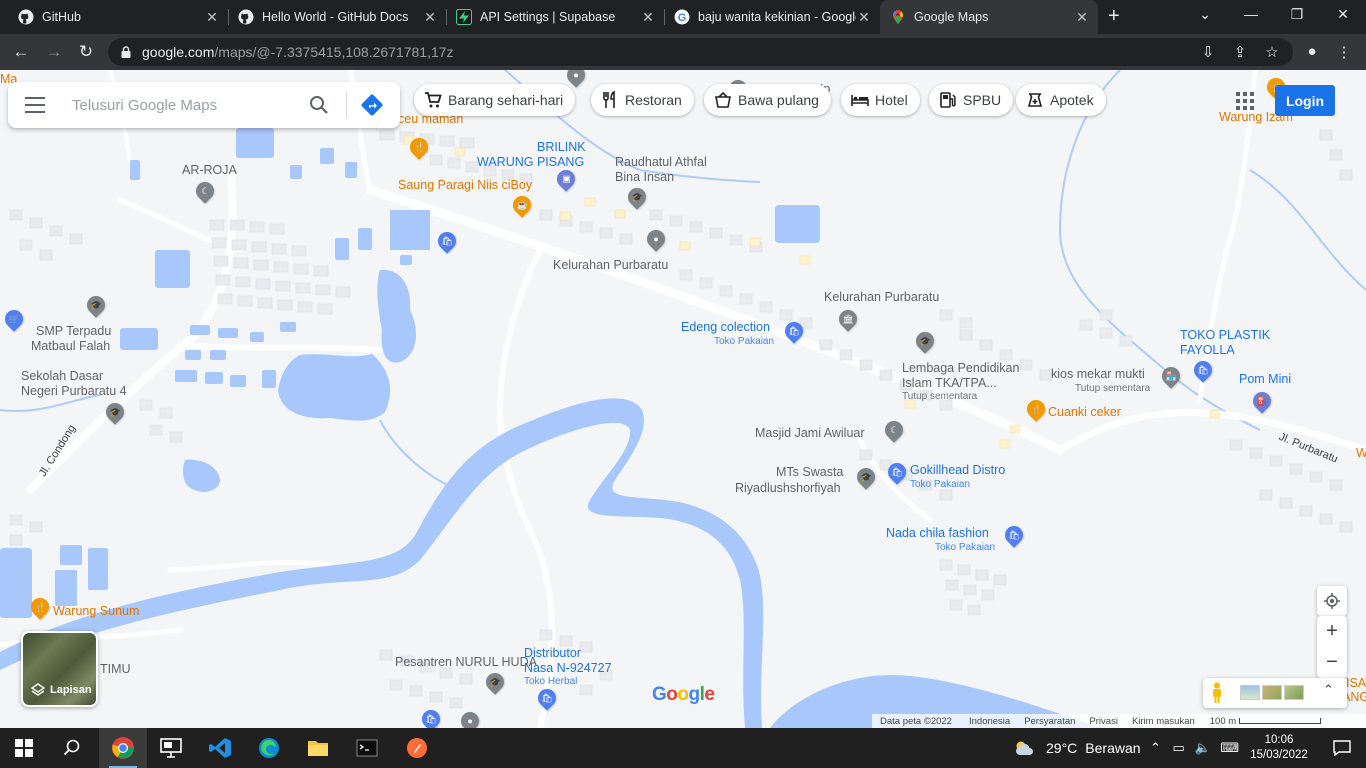 The height and width of the screenshot is (768, 1366). I want to click on reload-icon: ↻, so click(86, 52).